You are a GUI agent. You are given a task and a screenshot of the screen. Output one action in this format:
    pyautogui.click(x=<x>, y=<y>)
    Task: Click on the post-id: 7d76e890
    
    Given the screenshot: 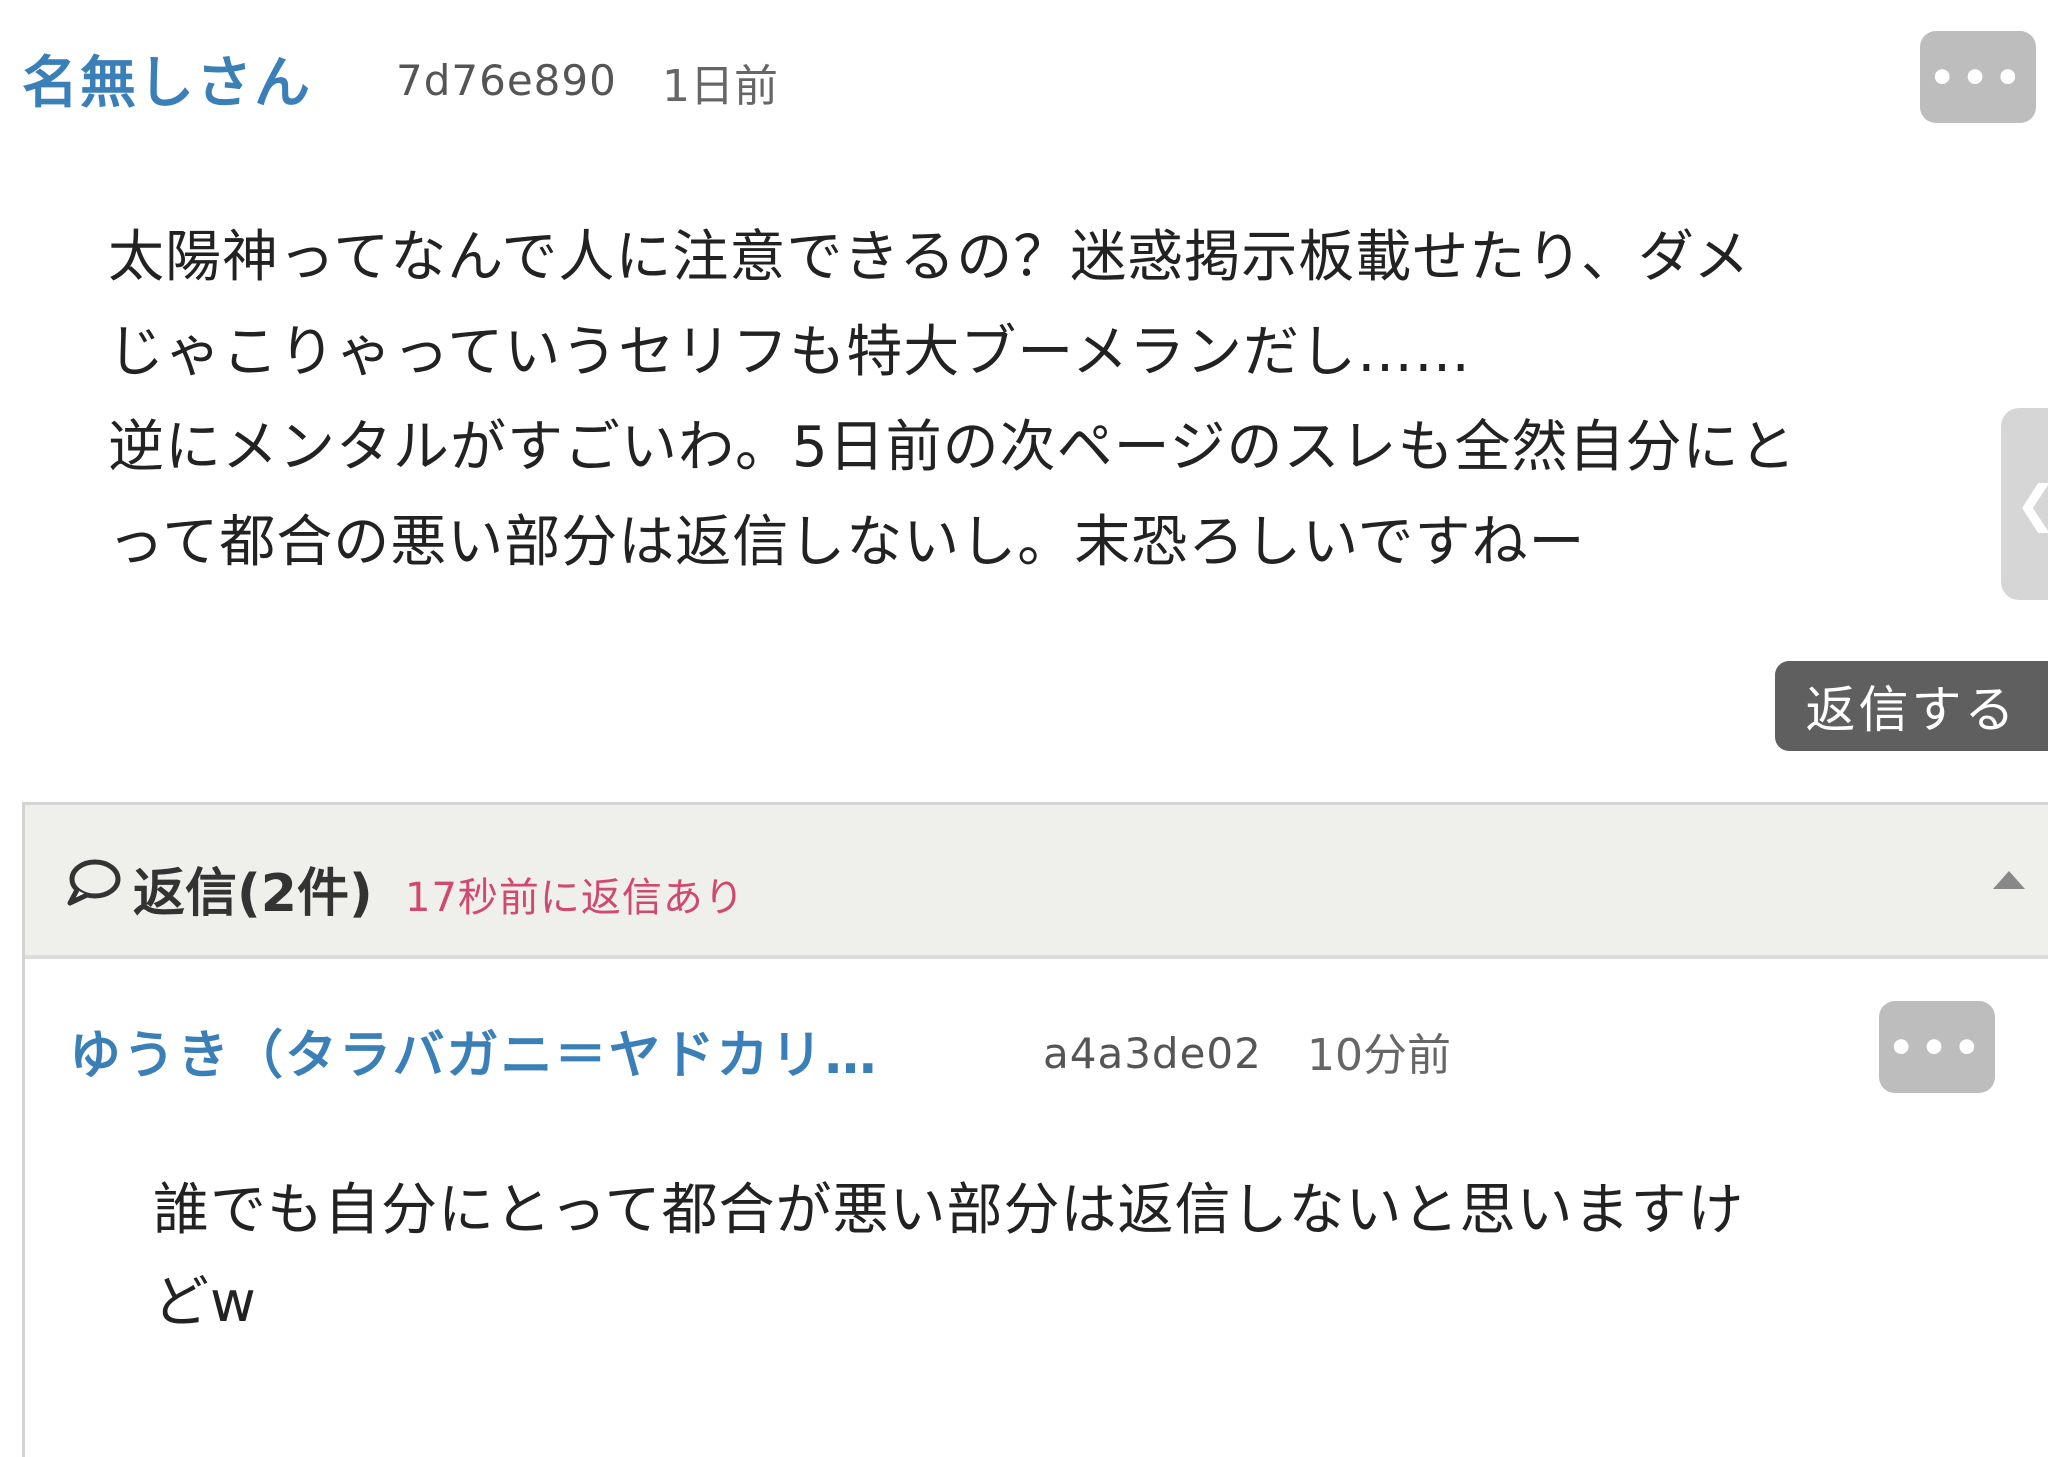 What is the action you would take?
    pyautogui.click(x=506, y=80)
    